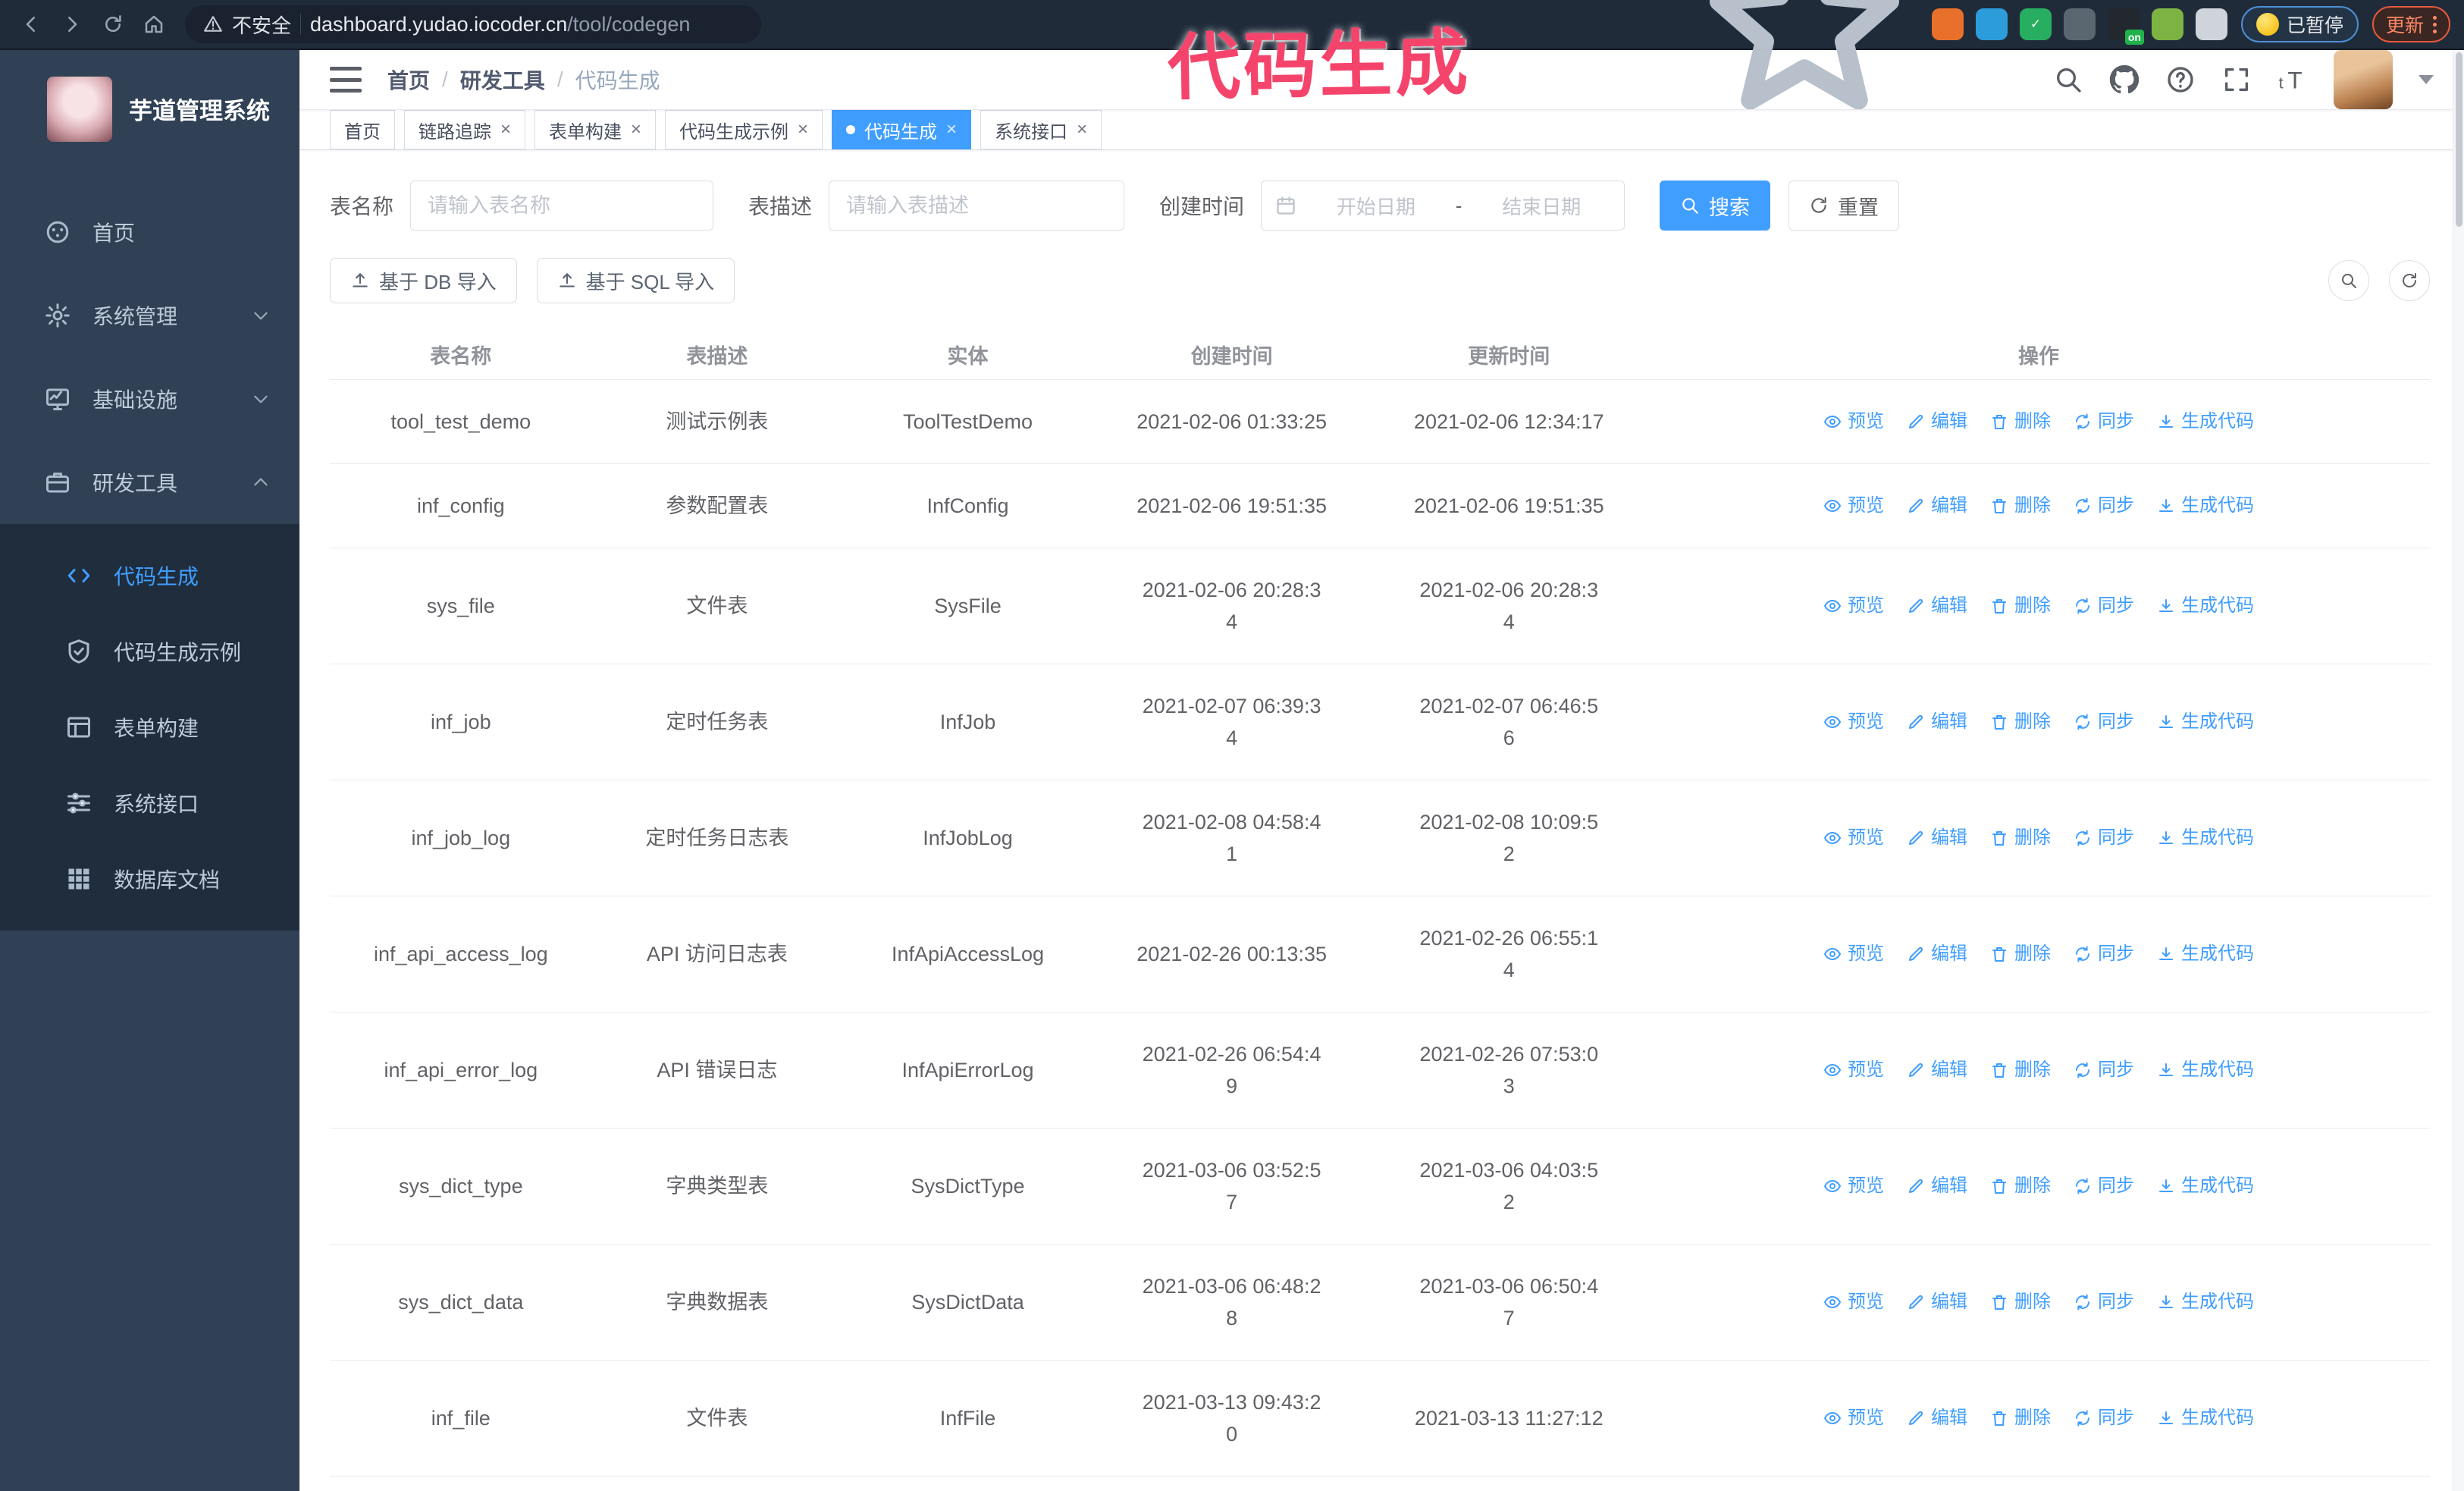 Image resolution: width=2464 pixels, height=1491 pixels. I want to click on extension-grid-icon, so click(2079, 24).